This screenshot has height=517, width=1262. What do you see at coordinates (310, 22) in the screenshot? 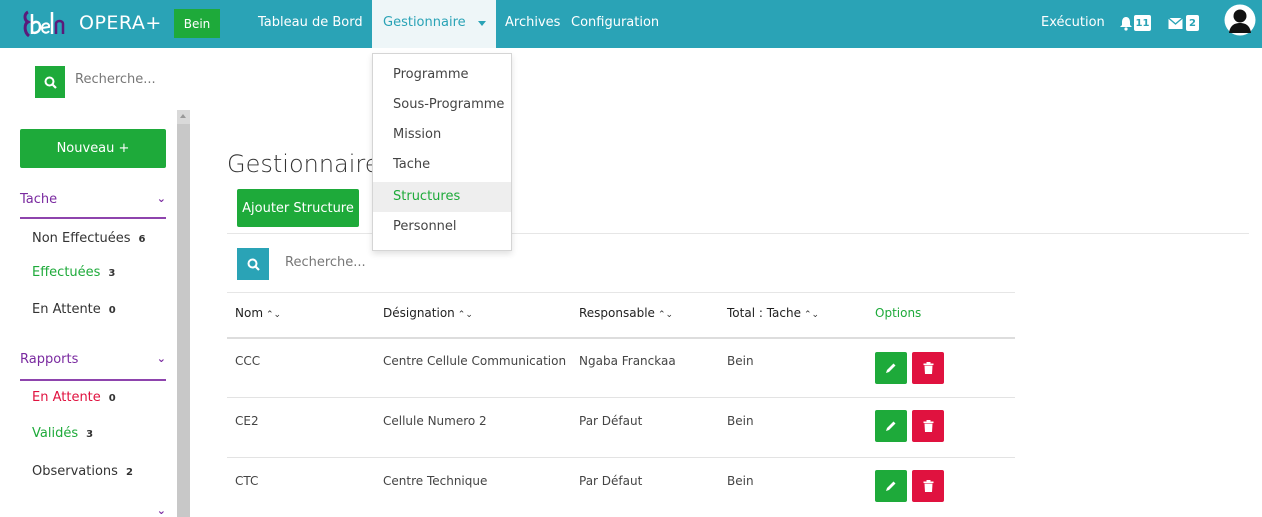
I see `nav-tableau-de-bord: Tableau de Bord` at bounding box center [310, 22].